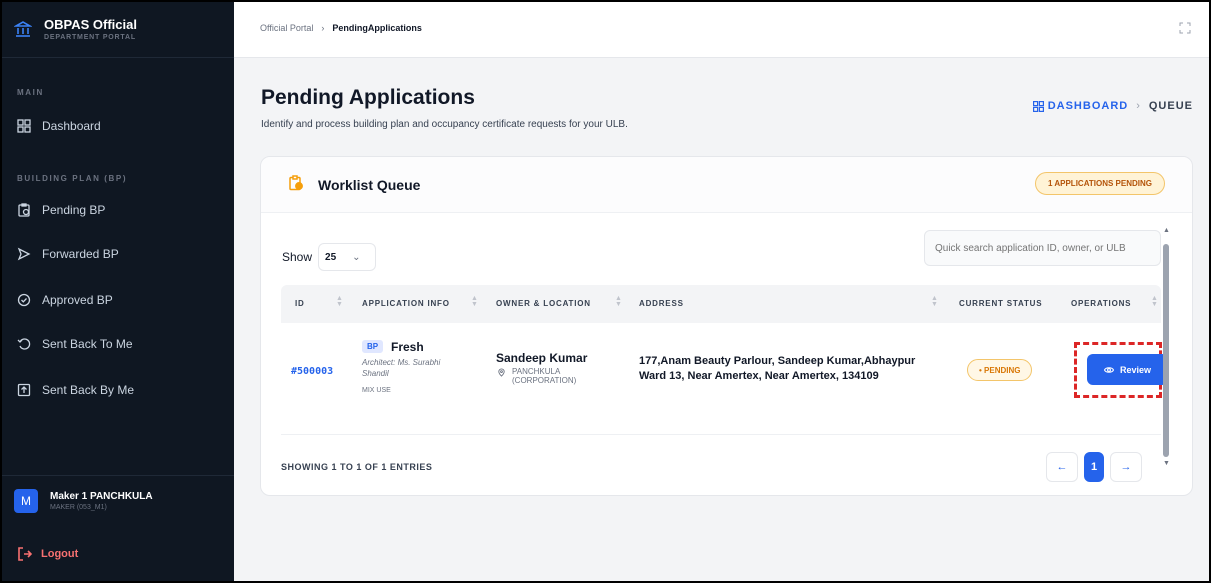 This screenshot has height=583, width=1211. What do you see at coordinates (1166, 463) in the screenshot?
I see `scroll-down-arrow: ▼` at bounding box center [1166, 463].